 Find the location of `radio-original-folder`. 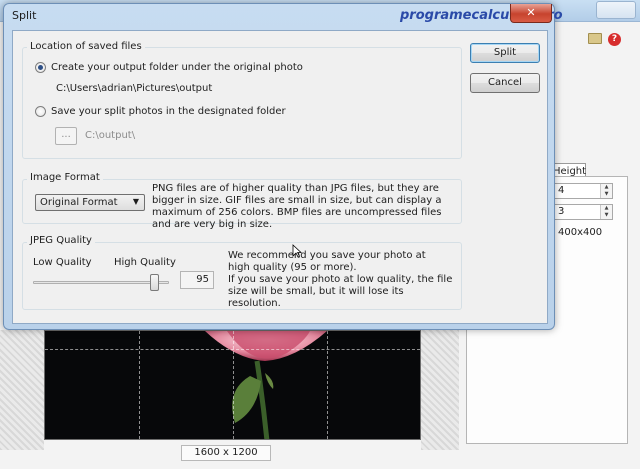

radio-original-folder is located at coordinates (40, 67).